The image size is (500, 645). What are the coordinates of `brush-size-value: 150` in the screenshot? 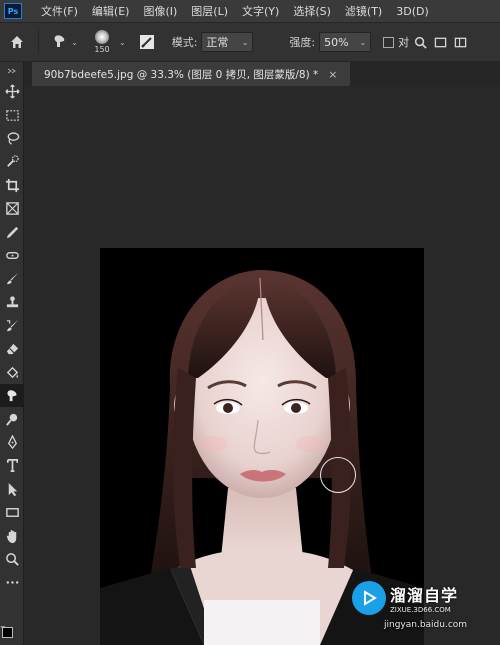 It's located at (102, 49).